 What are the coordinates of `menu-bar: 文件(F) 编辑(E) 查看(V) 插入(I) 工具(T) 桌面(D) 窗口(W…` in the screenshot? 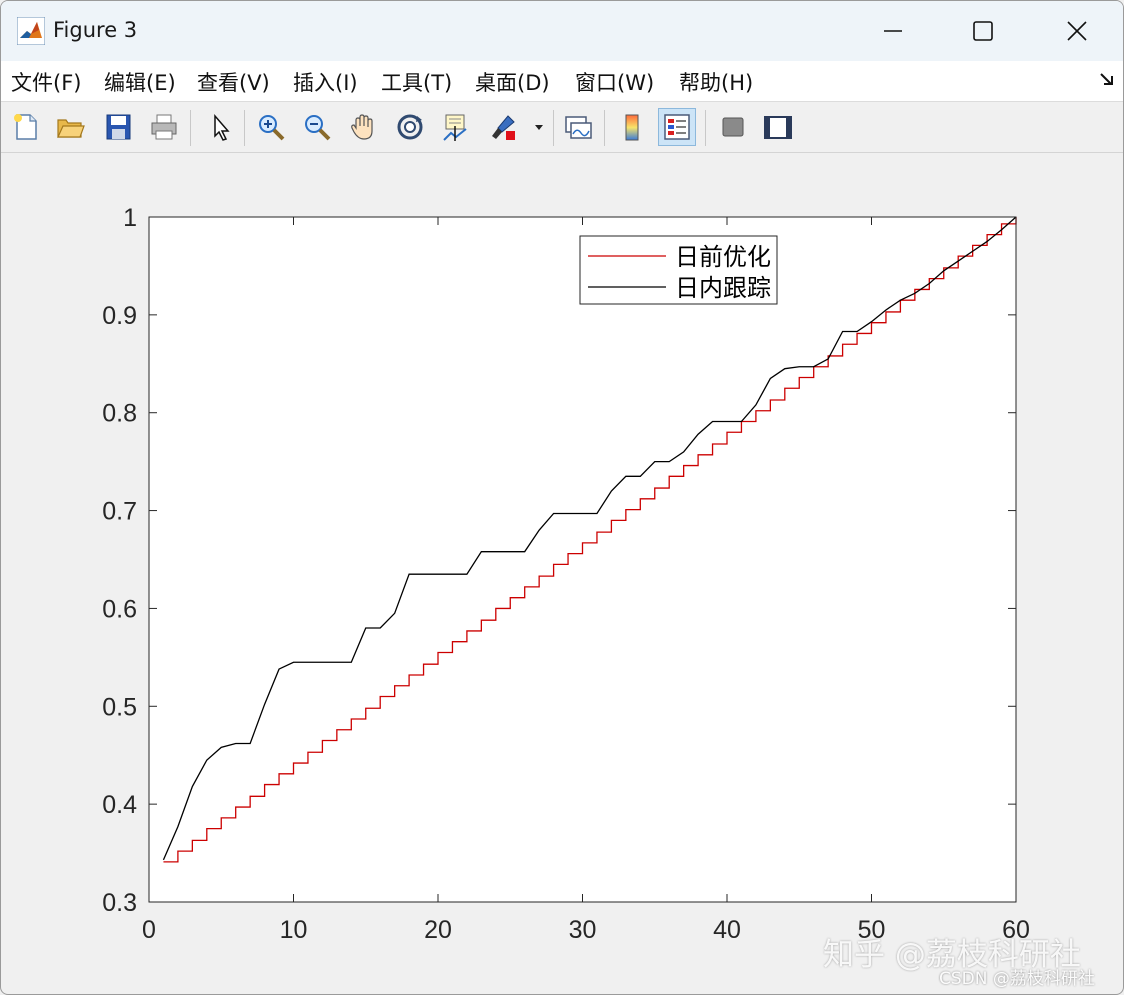 It's located at (562, 81).